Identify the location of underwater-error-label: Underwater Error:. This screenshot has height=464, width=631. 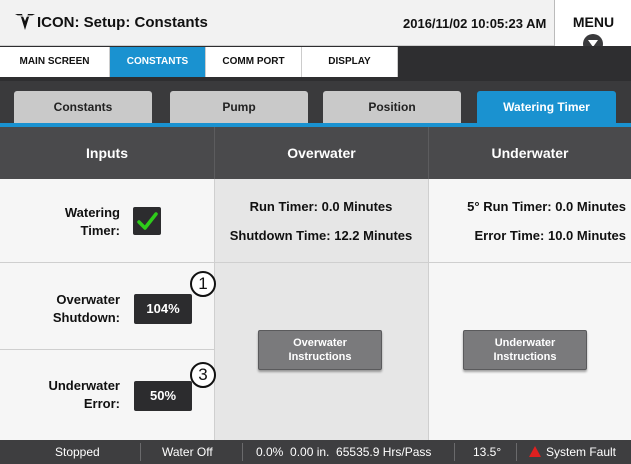
(70, 395).